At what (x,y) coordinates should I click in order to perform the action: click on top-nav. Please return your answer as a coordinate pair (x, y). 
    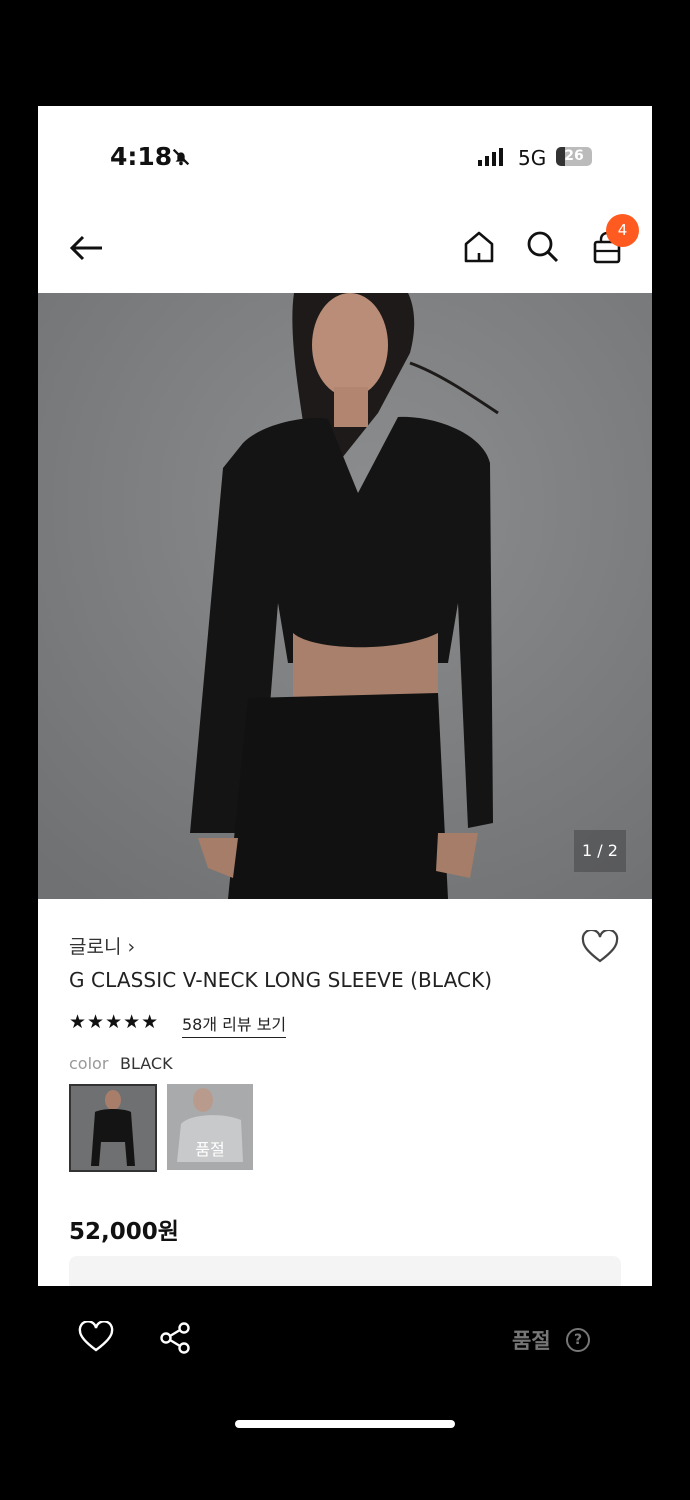
    Looking at the image, I should click on (345, 249).